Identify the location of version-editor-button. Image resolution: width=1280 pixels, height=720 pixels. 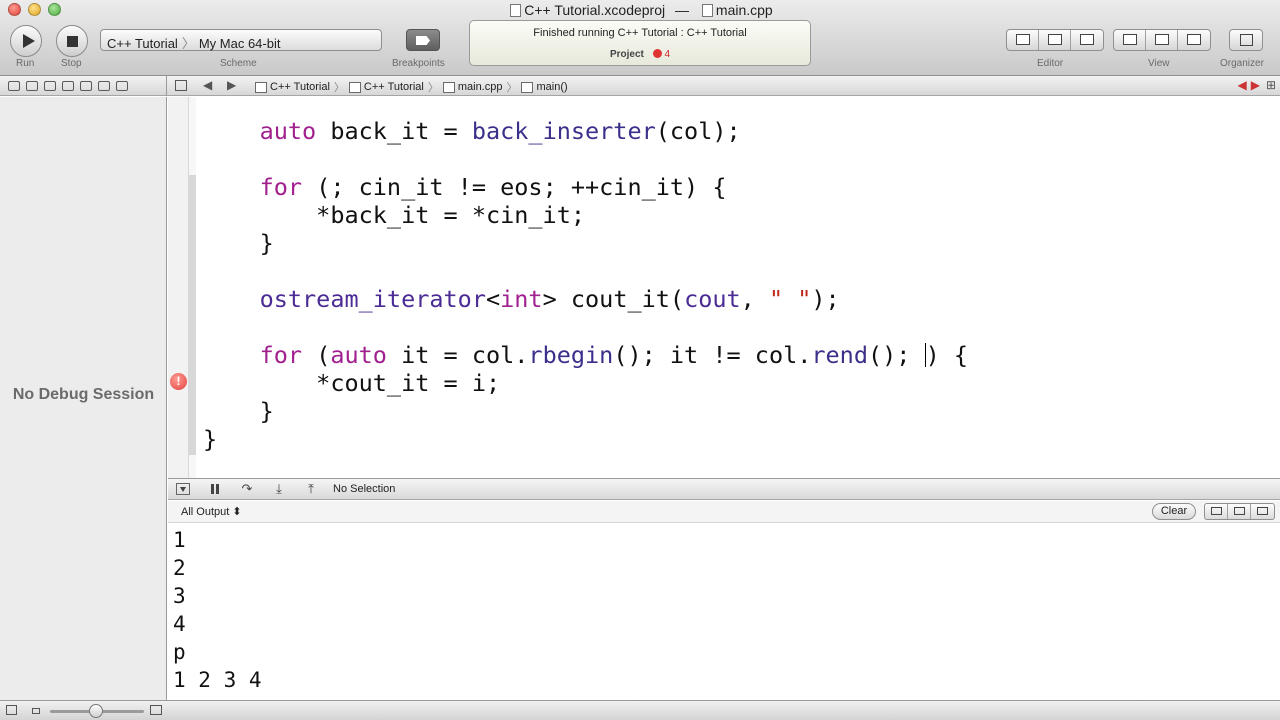
(1087, 40).